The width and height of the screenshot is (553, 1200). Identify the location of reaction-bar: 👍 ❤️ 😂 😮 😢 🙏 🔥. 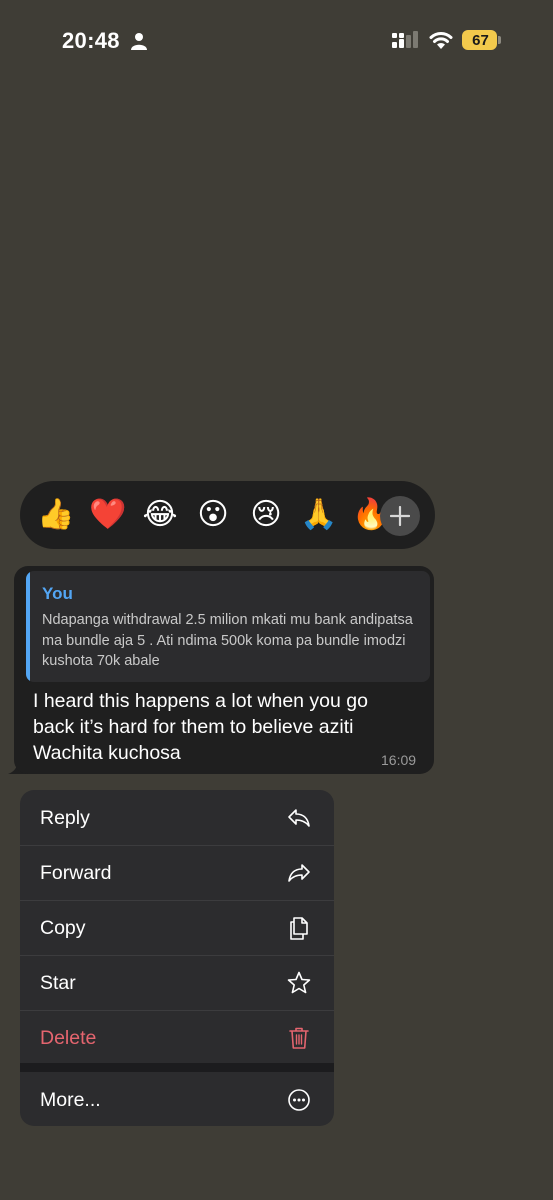
(227, 515).